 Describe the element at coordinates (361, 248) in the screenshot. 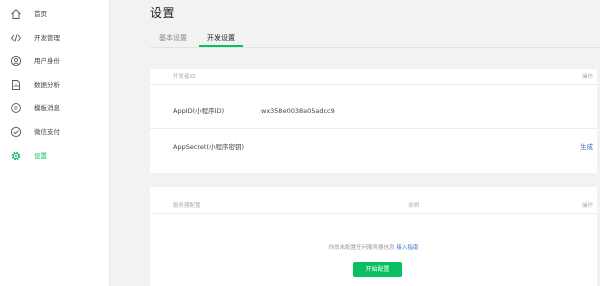

I see `empty-state-text: 你尚未配置任何服务器信息` at that location.